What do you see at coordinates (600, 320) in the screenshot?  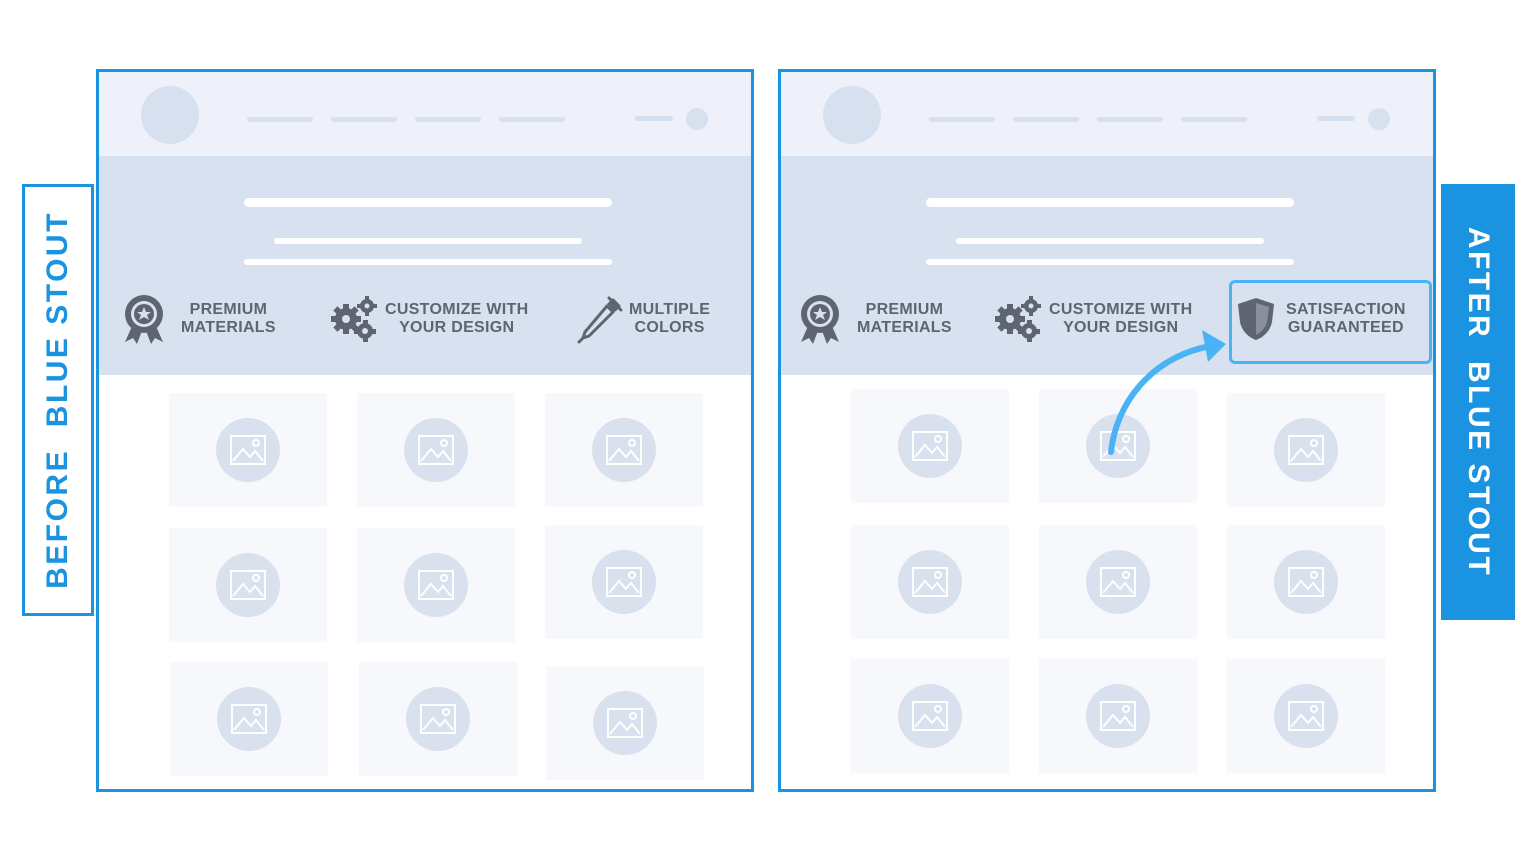 I see `eyedropper-icon` at bounding box center [600, 320].